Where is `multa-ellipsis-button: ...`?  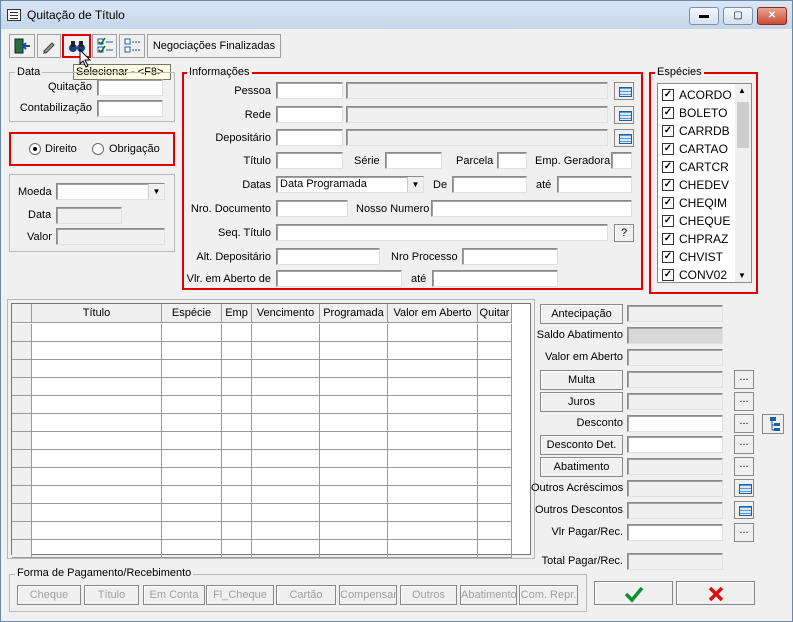
multa-ellipsis-button: ... is located at coordinates (744, 379).